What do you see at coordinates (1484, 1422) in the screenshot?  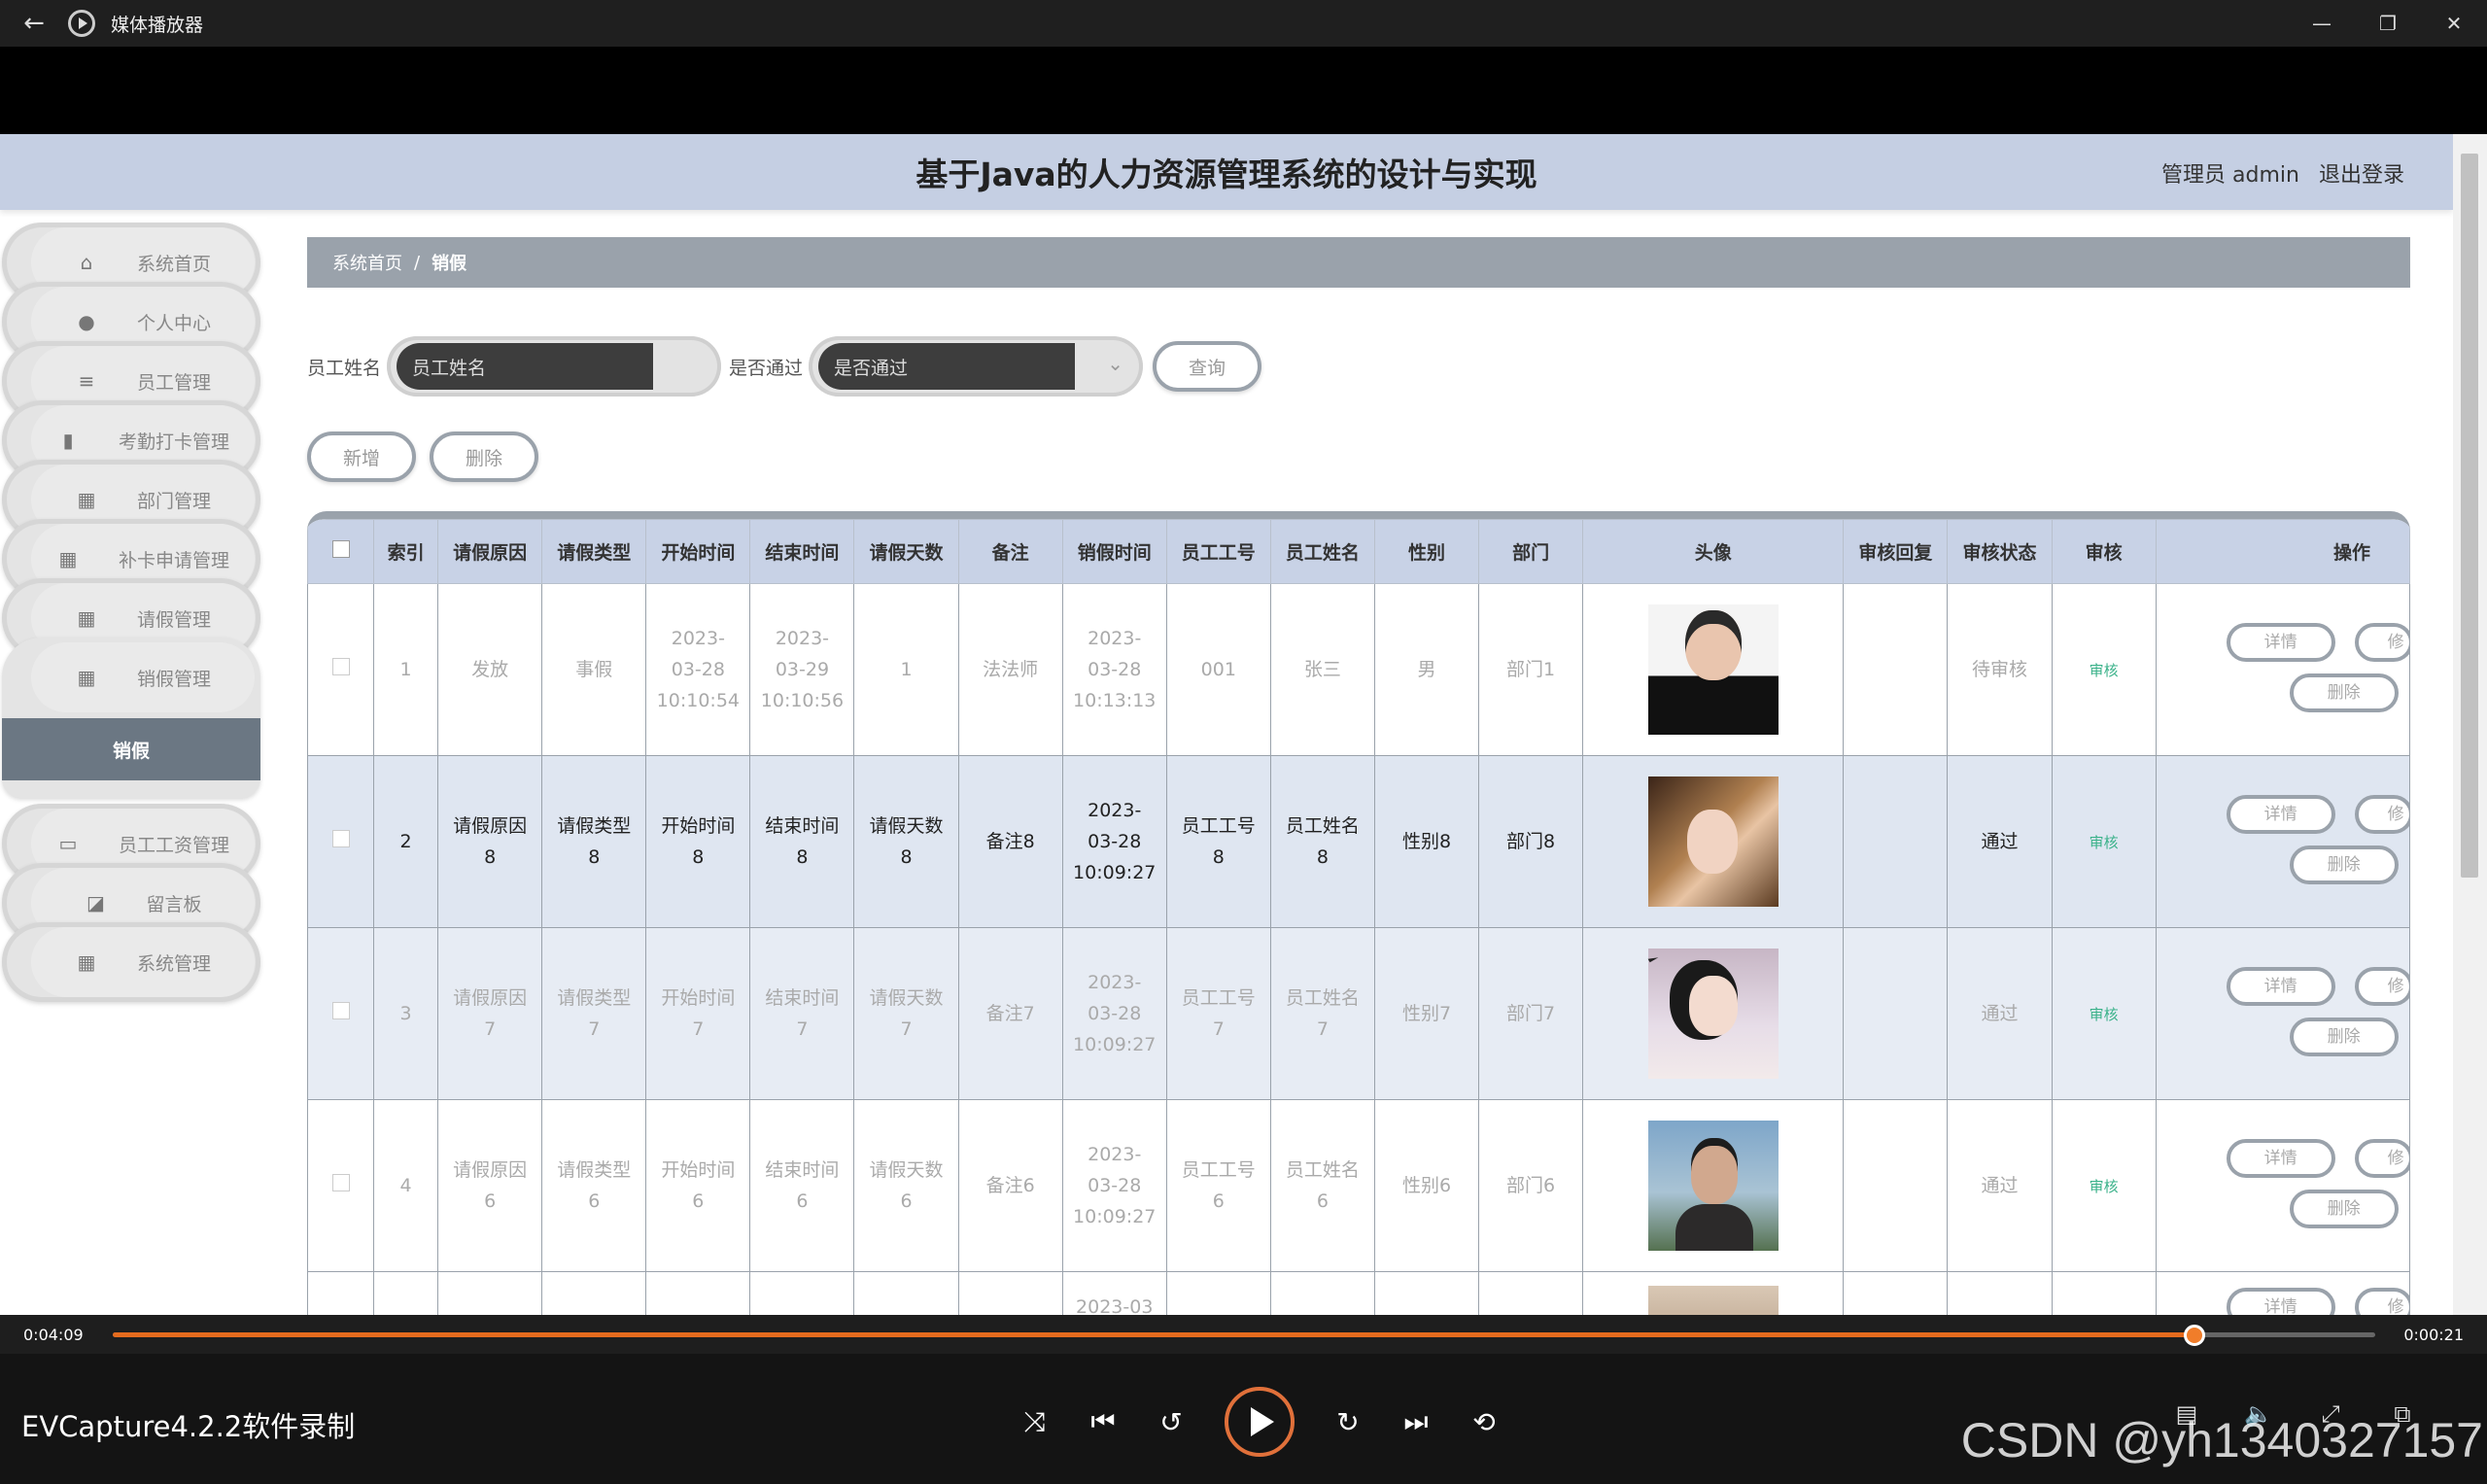 I see `repeat-off-icon: ⟲` at bounding box center [1484, 1422].